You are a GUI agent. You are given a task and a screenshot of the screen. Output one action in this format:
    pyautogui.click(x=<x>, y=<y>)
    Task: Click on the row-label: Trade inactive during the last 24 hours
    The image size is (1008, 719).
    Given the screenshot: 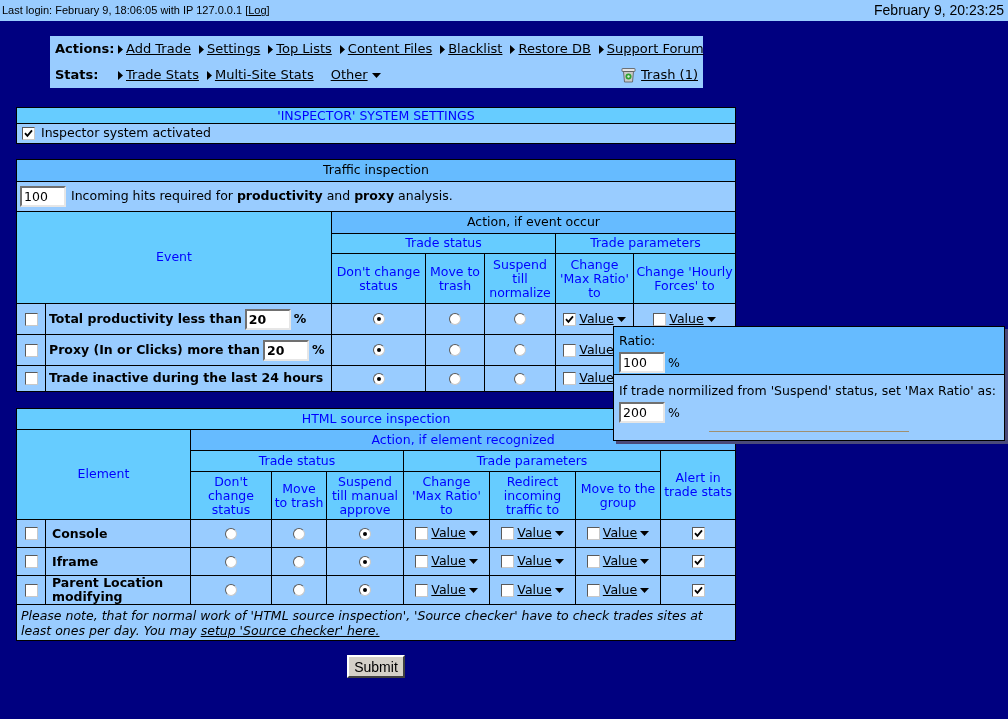 What is the action you would take?
    pyautogui.click(x=186, y=378)
    